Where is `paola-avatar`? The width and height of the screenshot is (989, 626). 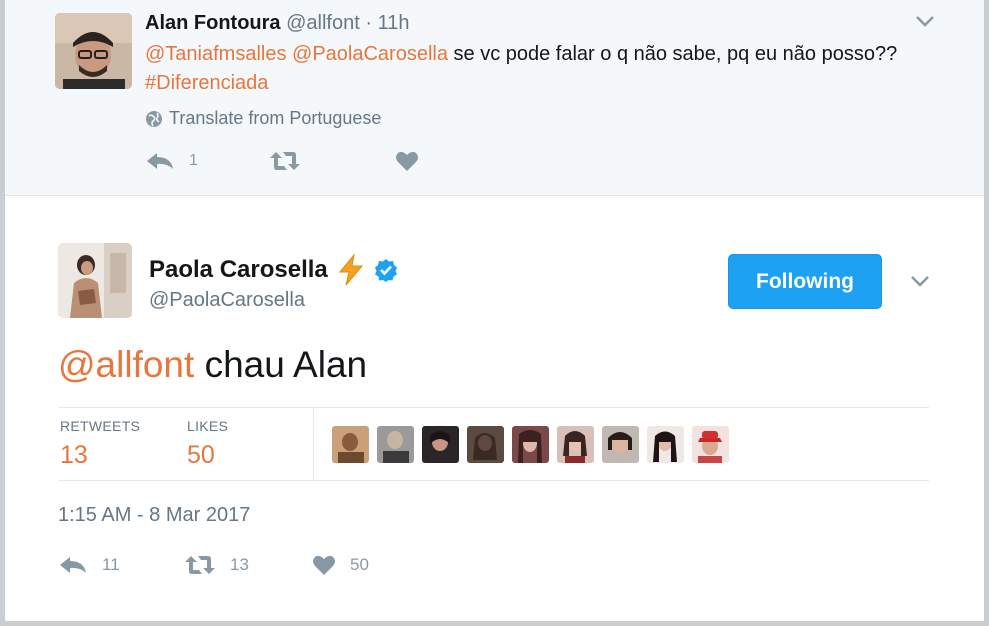 paola-avatar is located at coordinates (95, 280).